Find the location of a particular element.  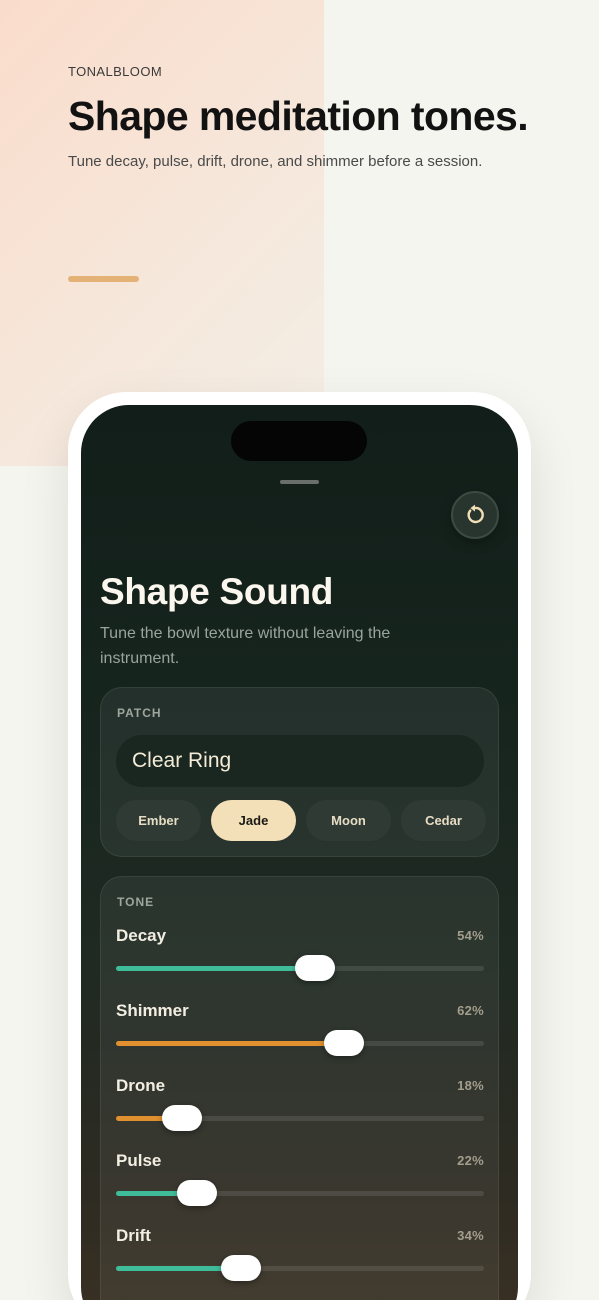

reset-icon is located at coordinates (475, 514).